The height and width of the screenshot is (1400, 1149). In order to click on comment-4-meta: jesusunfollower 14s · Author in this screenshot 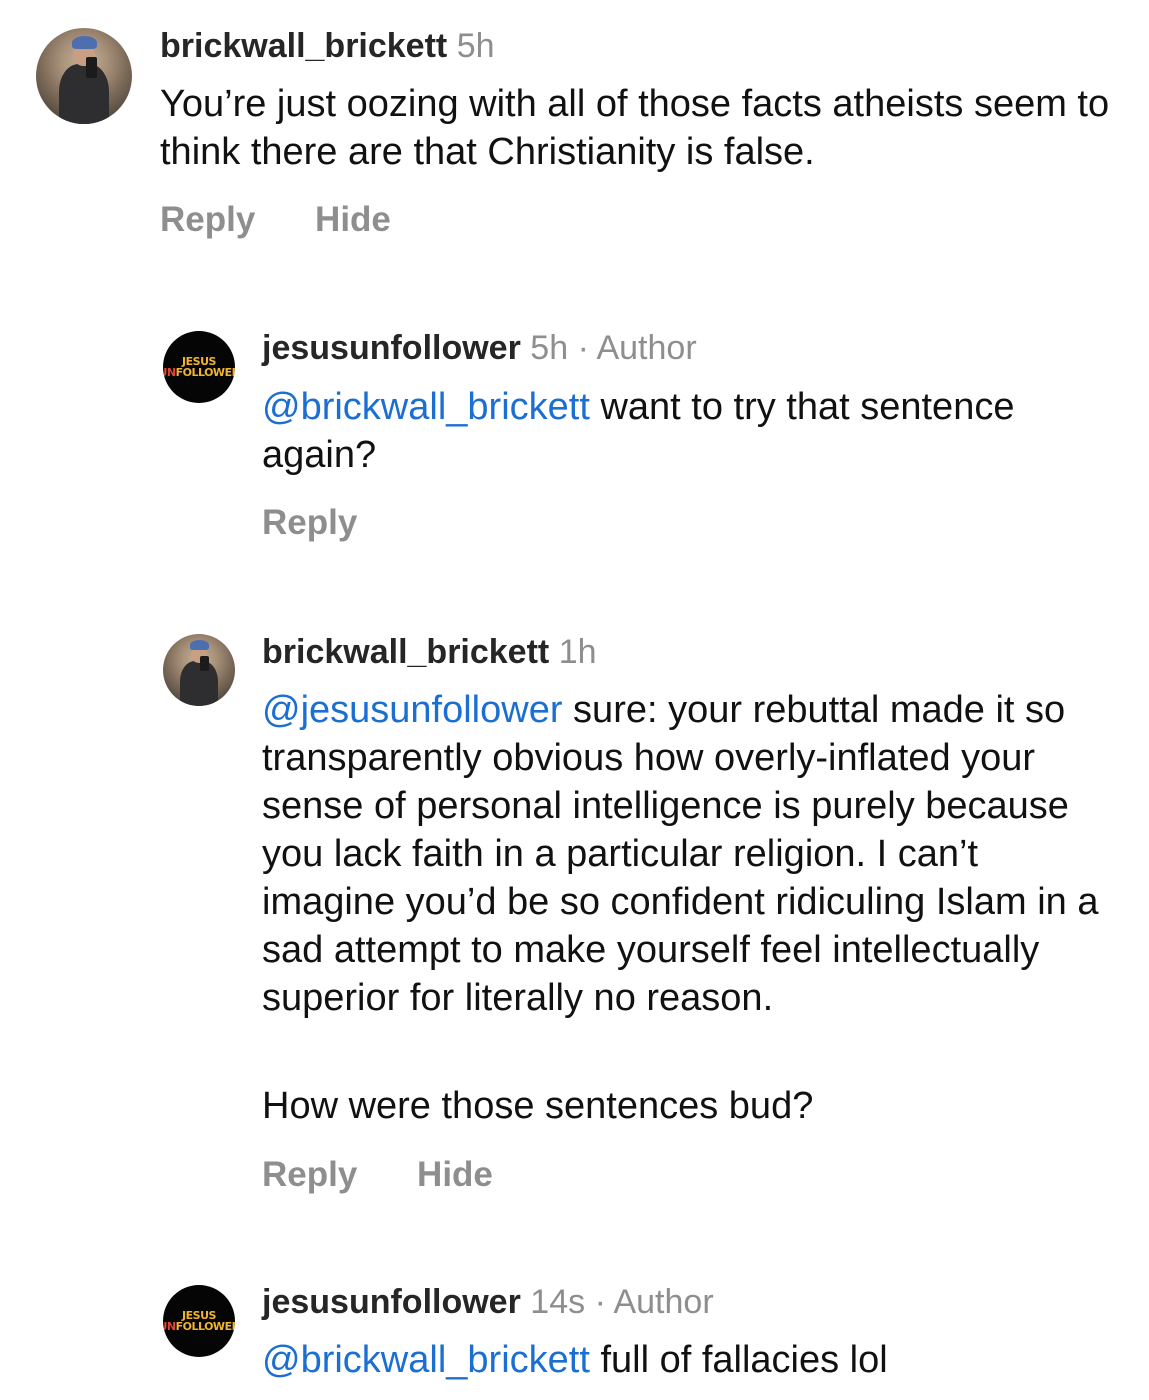, I will do `click(488, 1302)`.